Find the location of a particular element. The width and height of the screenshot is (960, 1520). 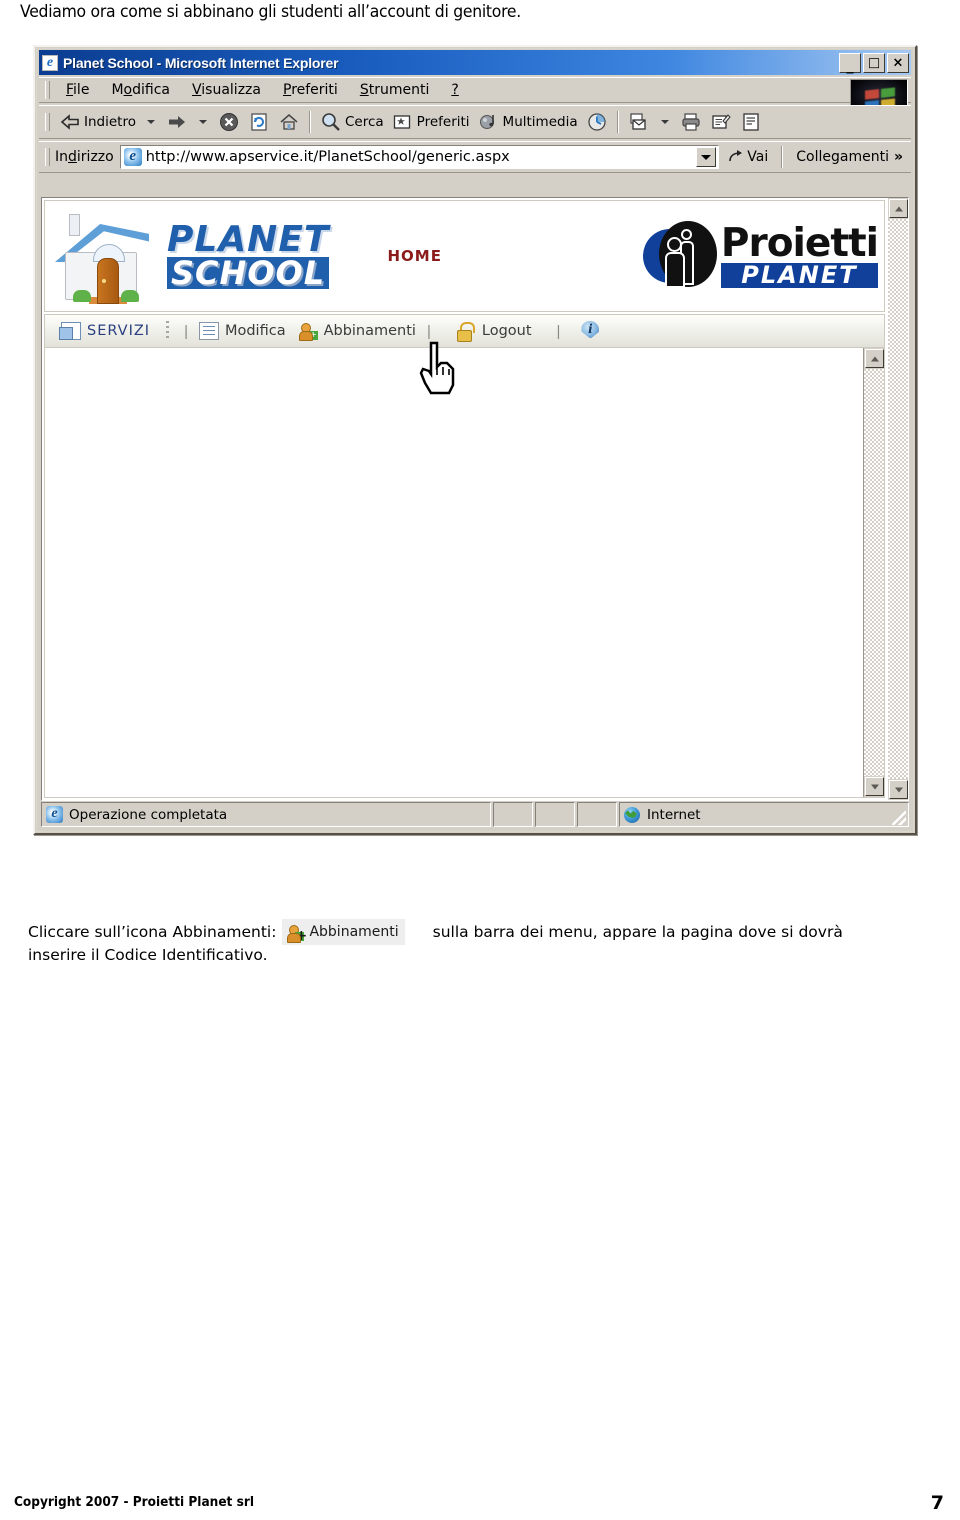

menu-grip-handle is located at coordinates (47, 90).